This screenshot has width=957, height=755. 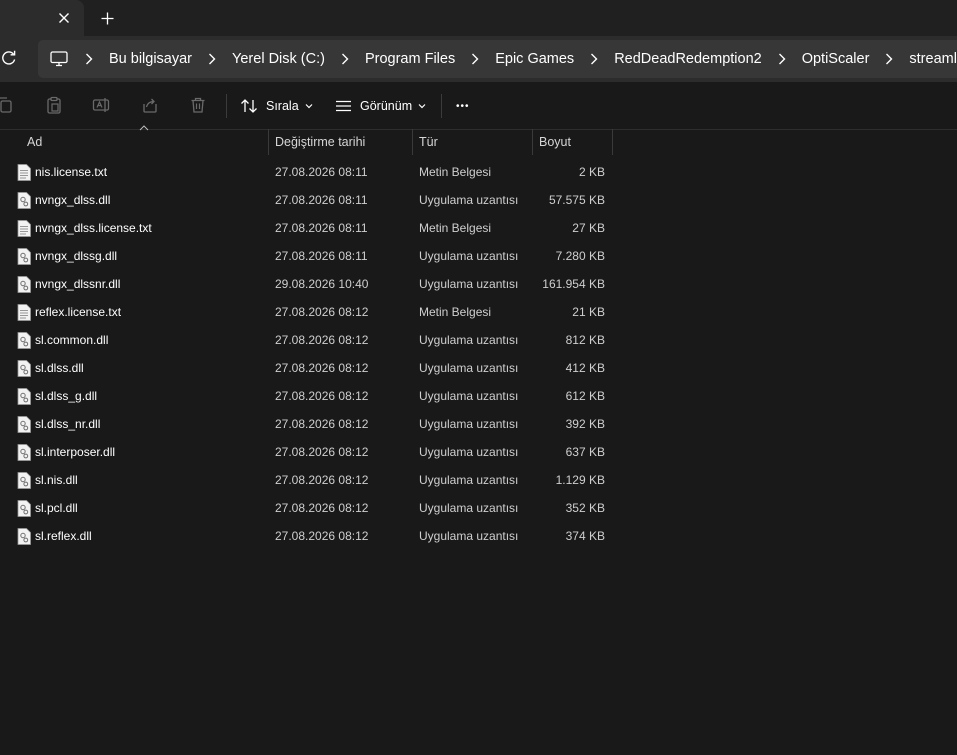 I want to click on file-size: 27 KB, so click(x=588, y=228).